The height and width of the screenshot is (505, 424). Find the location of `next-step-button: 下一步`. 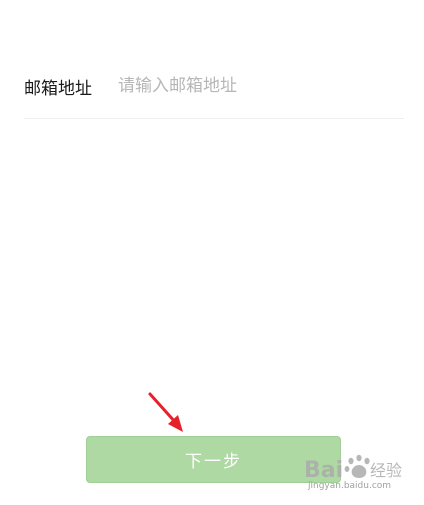

next-step-button: 下一步 is located at coordinates (213, 459).